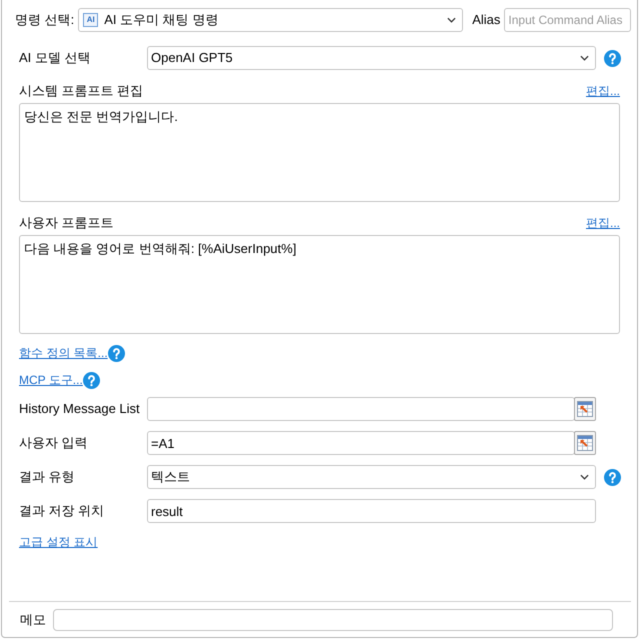 This screenshot has width=639, height=640. I want to click on command-label: 명령 선택:, so click(44, 19).